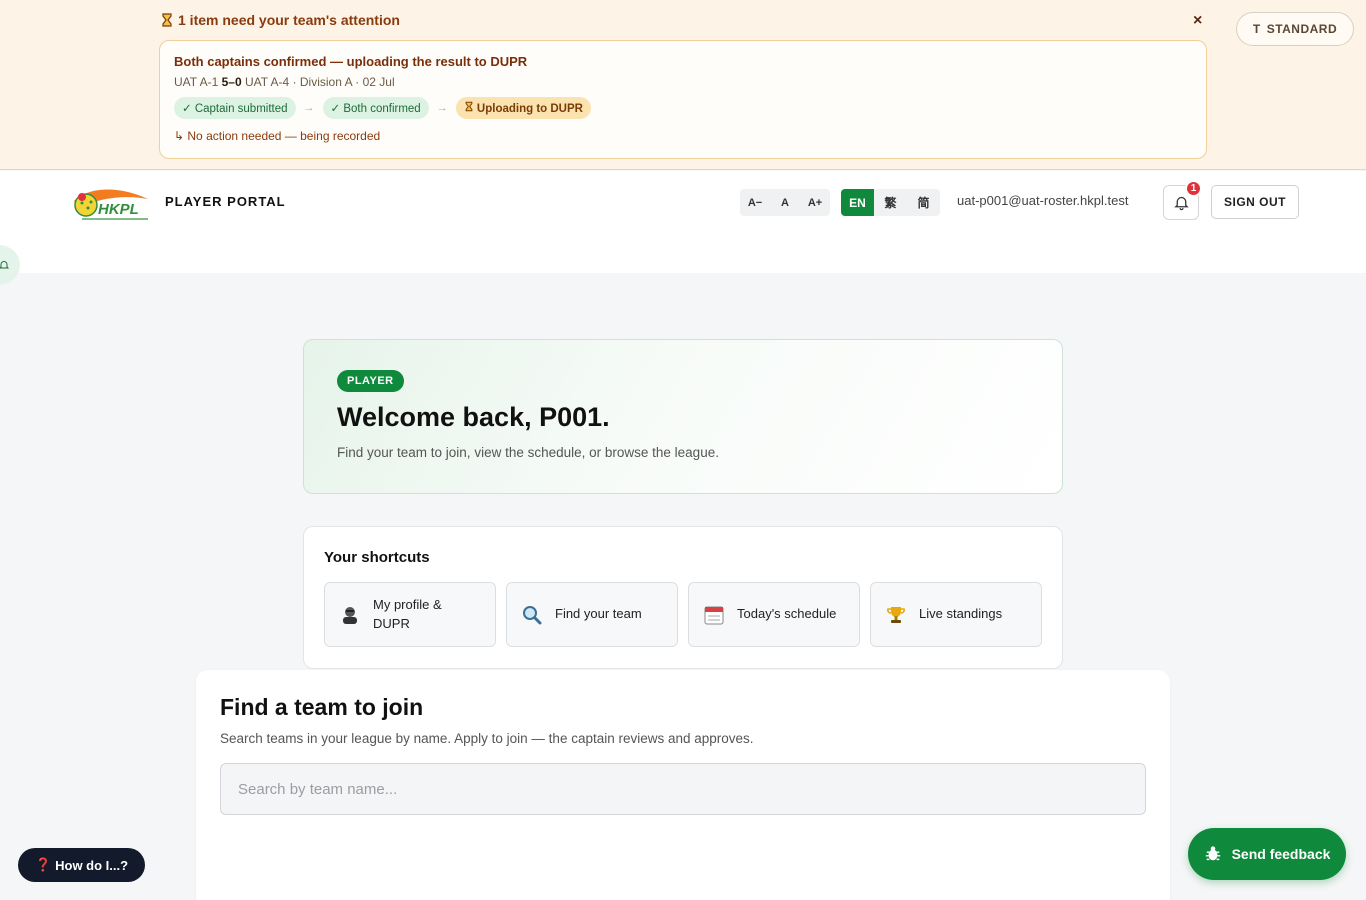 This screenshot has height=900, width=1366. What do you see at coordinates (377, 557) in the screenshot?
I see `shortcuts-title: Your shortcuts` at bounding box center [377, 557].